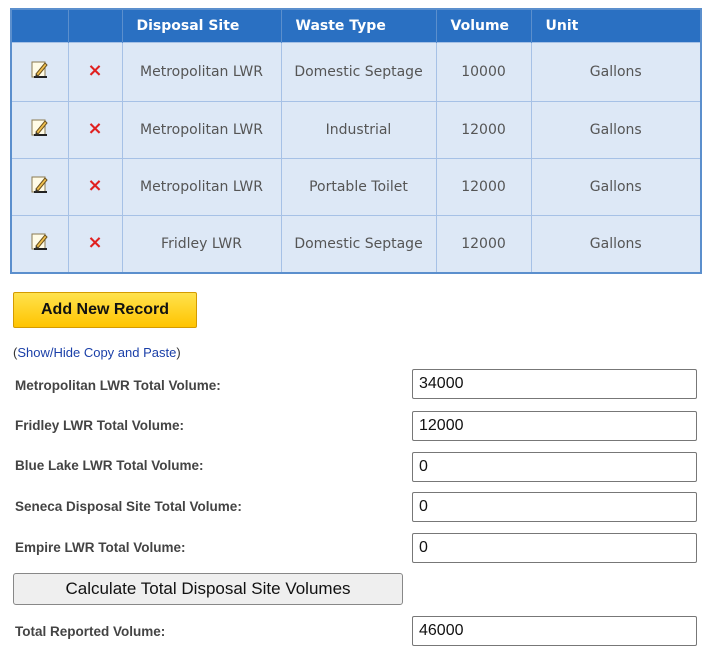 This screenshot has height=648, width=708. Describe the element at coordinates (100, 547) in the screenshot. I see `empire-total-label: Empire LWR Total Volume:` at that location.